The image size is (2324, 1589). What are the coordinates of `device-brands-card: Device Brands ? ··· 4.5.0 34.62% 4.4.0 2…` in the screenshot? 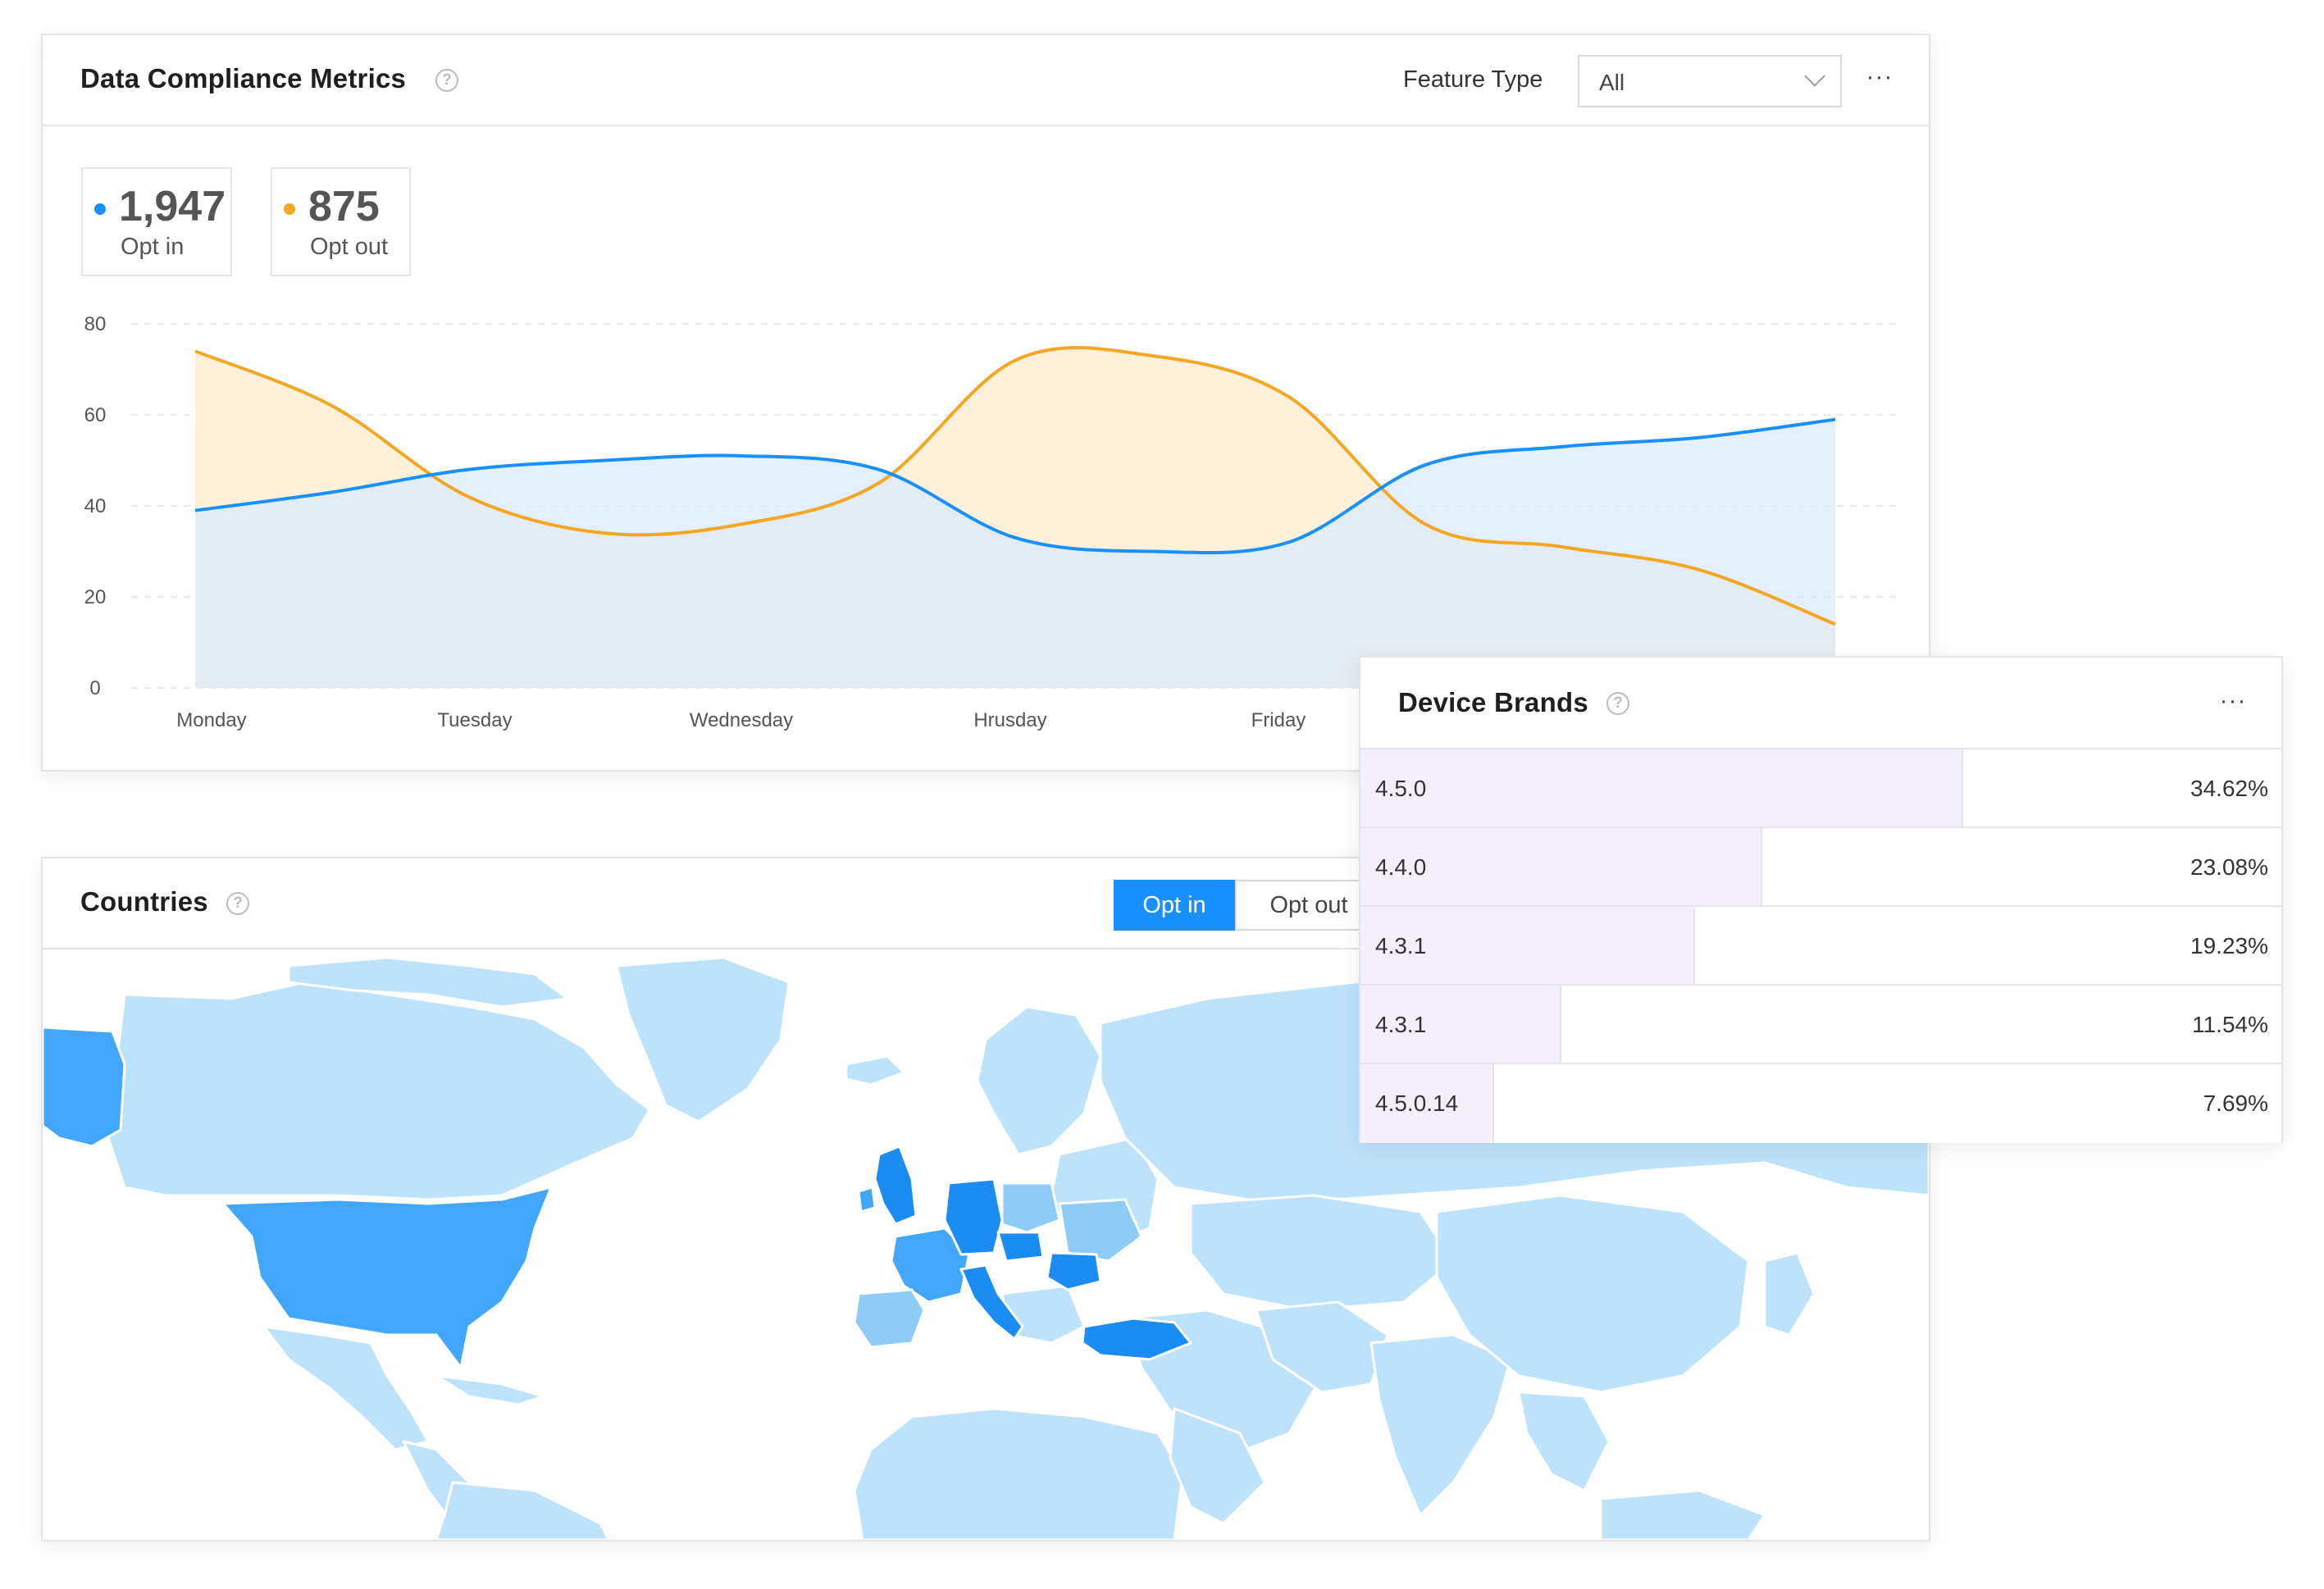 It's located at (1821, 899).